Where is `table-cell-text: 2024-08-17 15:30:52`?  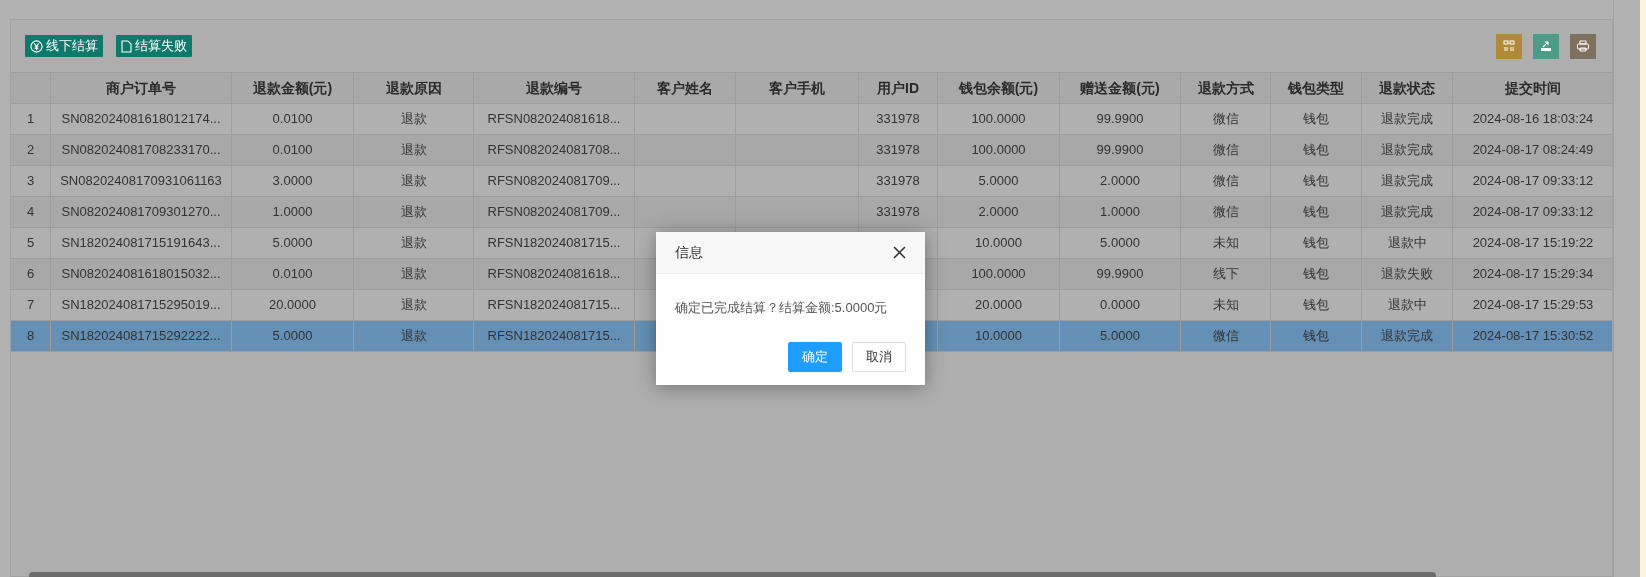
table-cell-text: 2024-08-17 15:30:52 is located at coordinates (1533, 336).